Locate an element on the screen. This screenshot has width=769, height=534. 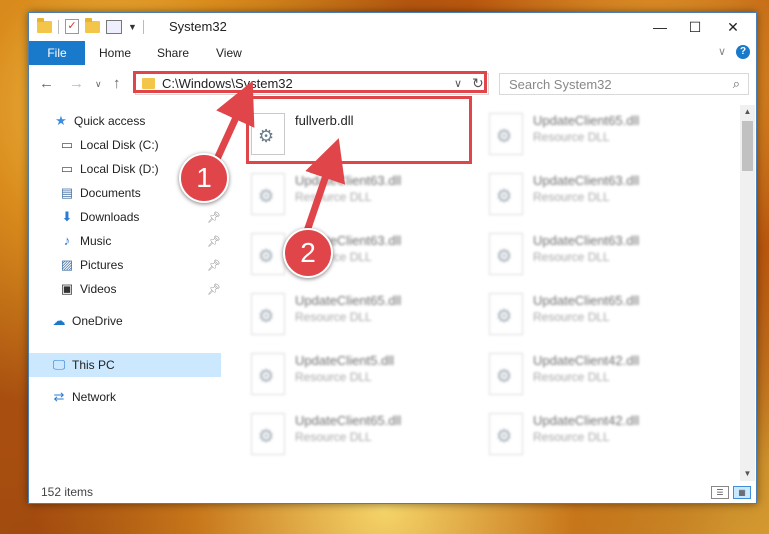
large-icons-view-icon: ▦ is located at coordinates (742, 492).